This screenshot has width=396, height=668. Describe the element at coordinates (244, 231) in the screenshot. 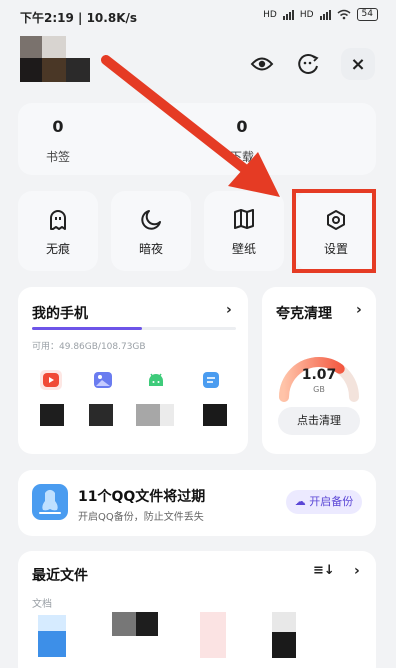

I see `tile-wallpaper: 壁纸` at that location.